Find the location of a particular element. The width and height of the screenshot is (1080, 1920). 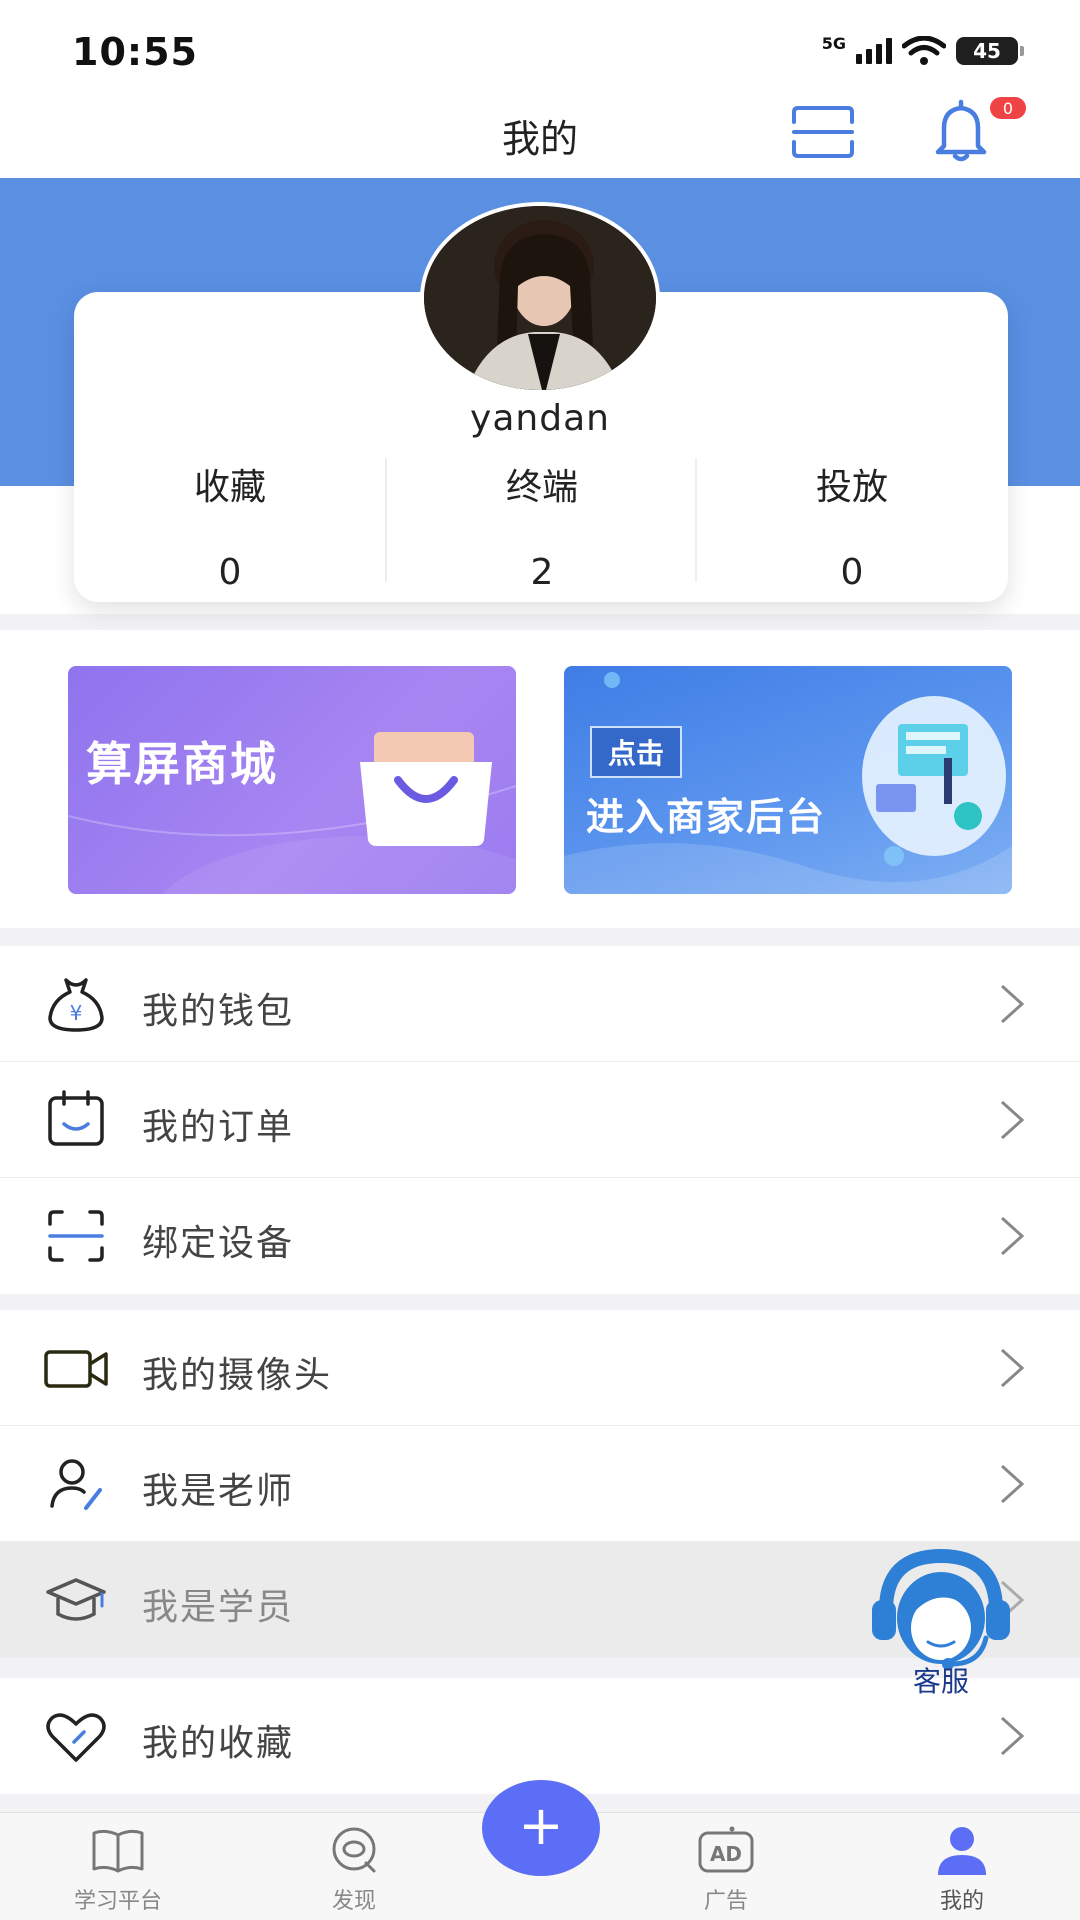

status-time: 10:55 is located at coordinates (135, 52).